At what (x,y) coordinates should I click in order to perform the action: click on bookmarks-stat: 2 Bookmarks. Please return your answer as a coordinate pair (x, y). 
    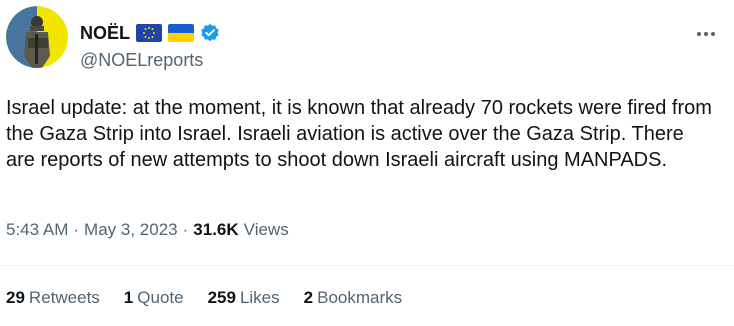
    Looking at the image, I should click on (353, 298).